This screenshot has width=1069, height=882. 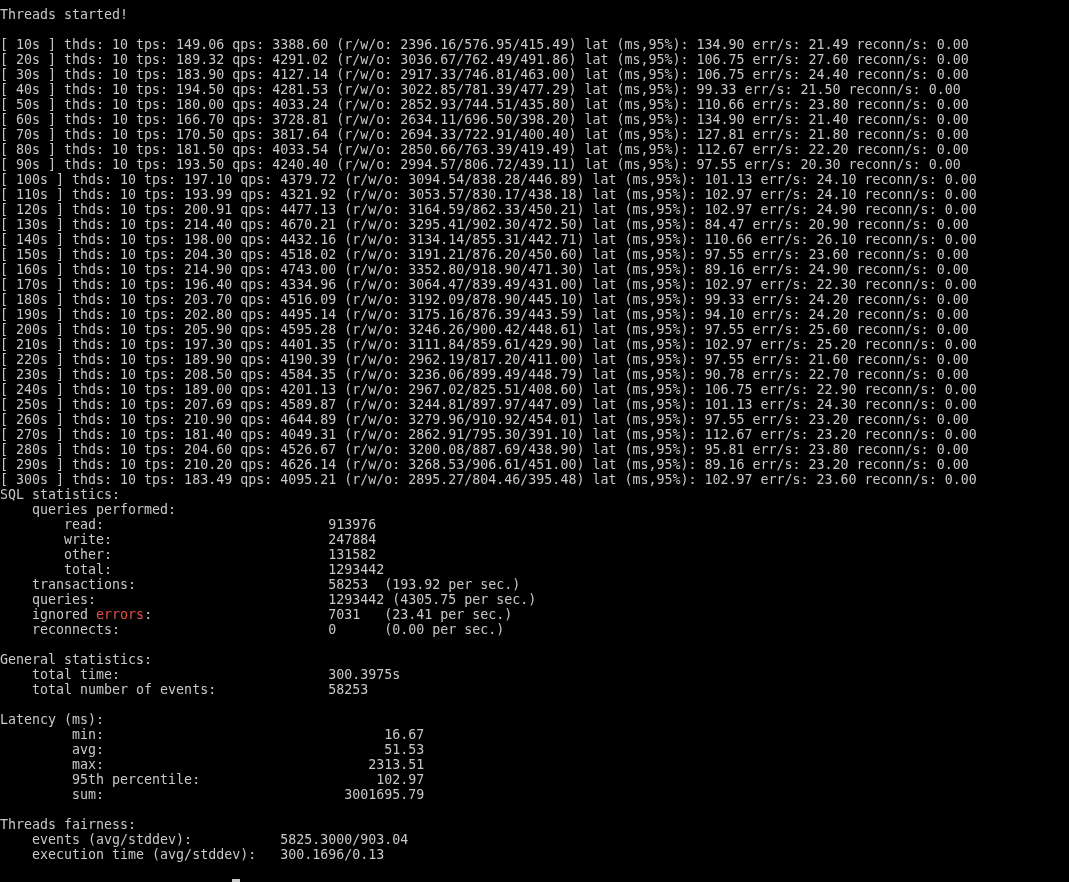 I want to click on terminal-line: [ 200s ] thds: 10 tps: 205.90 qps: 4595.28 (r/w/o: 3246.26/900.42/448.61) lat (ms,95%): 97.55 err/s: 25.60 reconn/s: 0.00, so click(x=484, y=329).